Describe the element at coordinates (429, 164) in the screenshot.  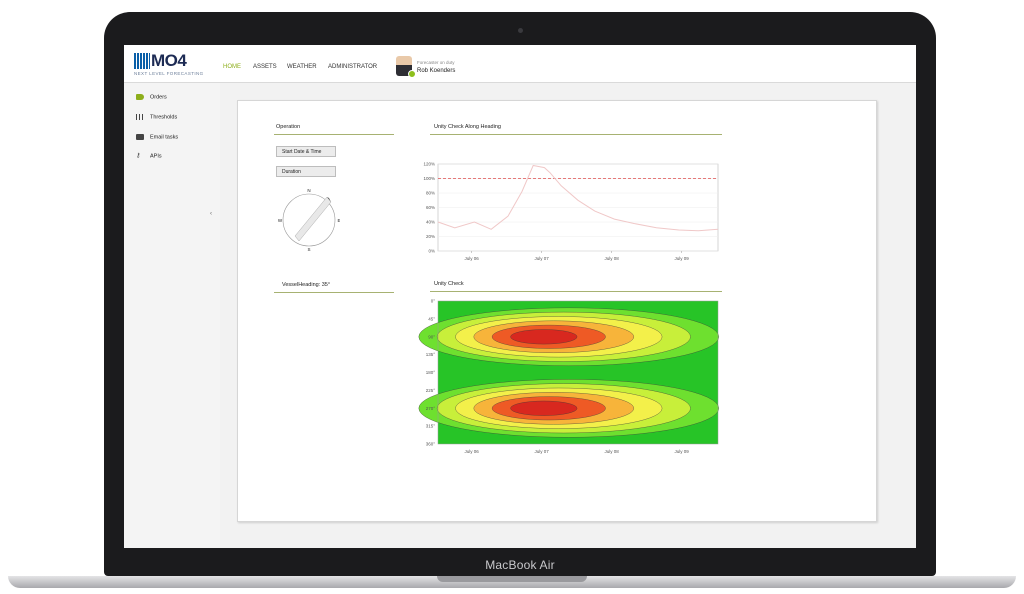
I see `y-tick-label: 120%` at that location.